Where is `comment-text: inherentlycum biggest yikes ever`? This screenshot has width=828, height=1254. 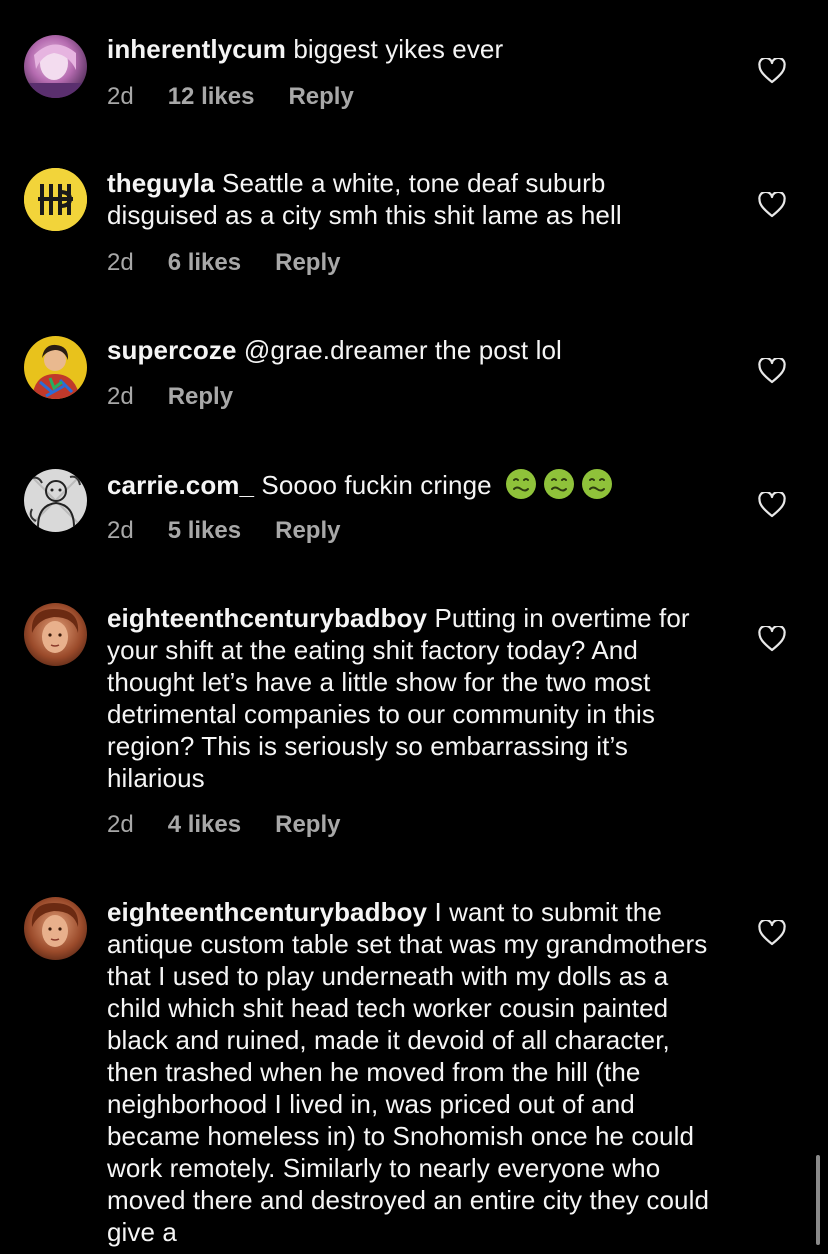 comment-text: inherentlycum biggest yikes ever is located at coordinates (414, 49).